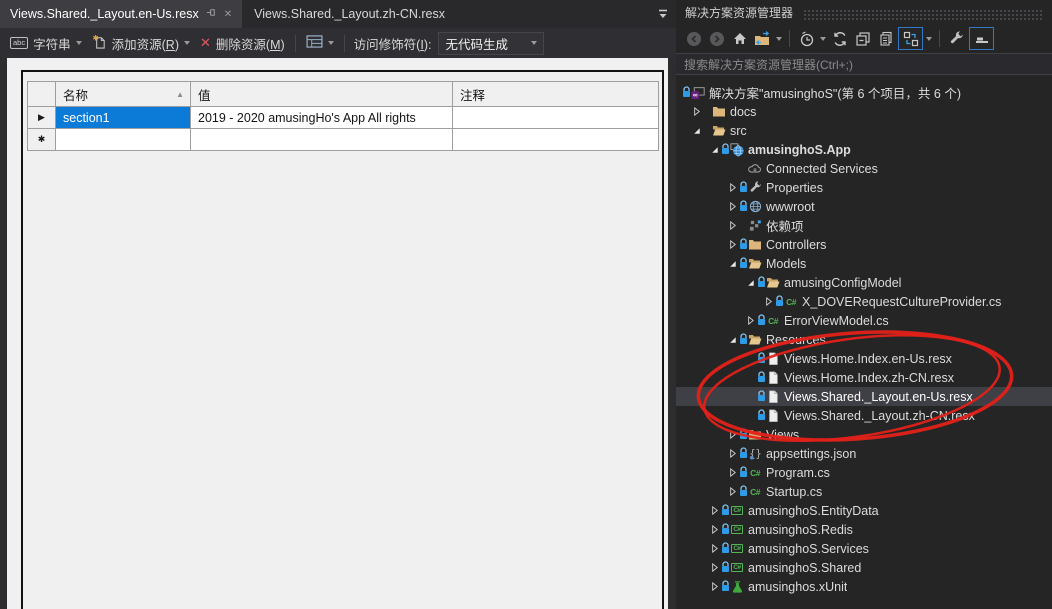 This screenshot has width=1052, height=609. Describe the element at coordinates (910, 38) in the screenshot. I see `sync-with-active-document-button` at that location.